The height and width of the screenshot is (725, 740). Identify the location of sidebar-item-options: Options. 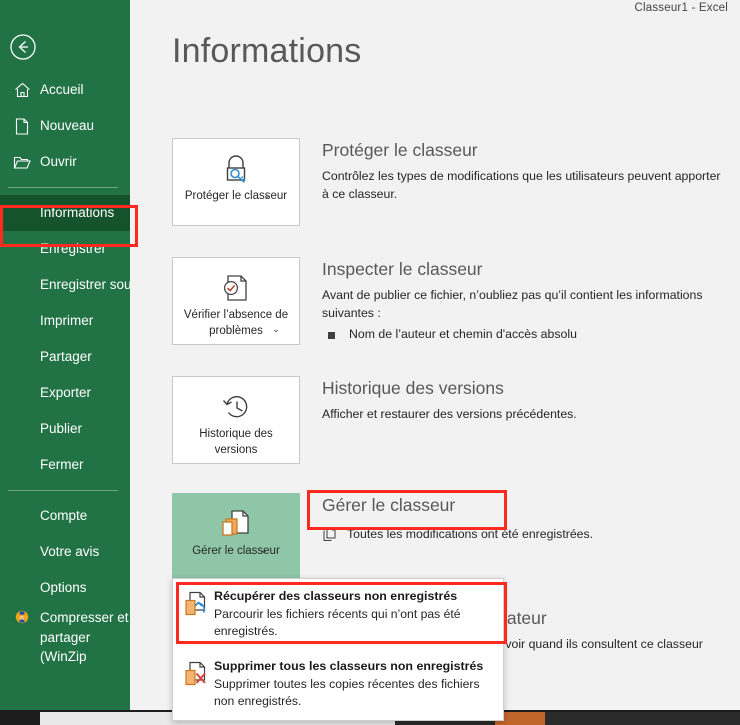
(65, 588).